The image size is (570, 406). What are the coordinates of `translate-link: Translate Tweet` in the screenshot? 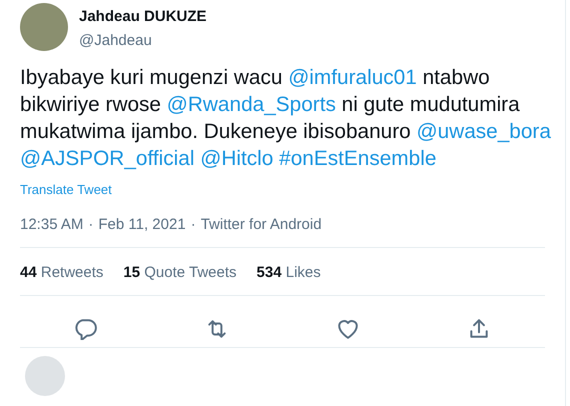 It's located at (66, 189).